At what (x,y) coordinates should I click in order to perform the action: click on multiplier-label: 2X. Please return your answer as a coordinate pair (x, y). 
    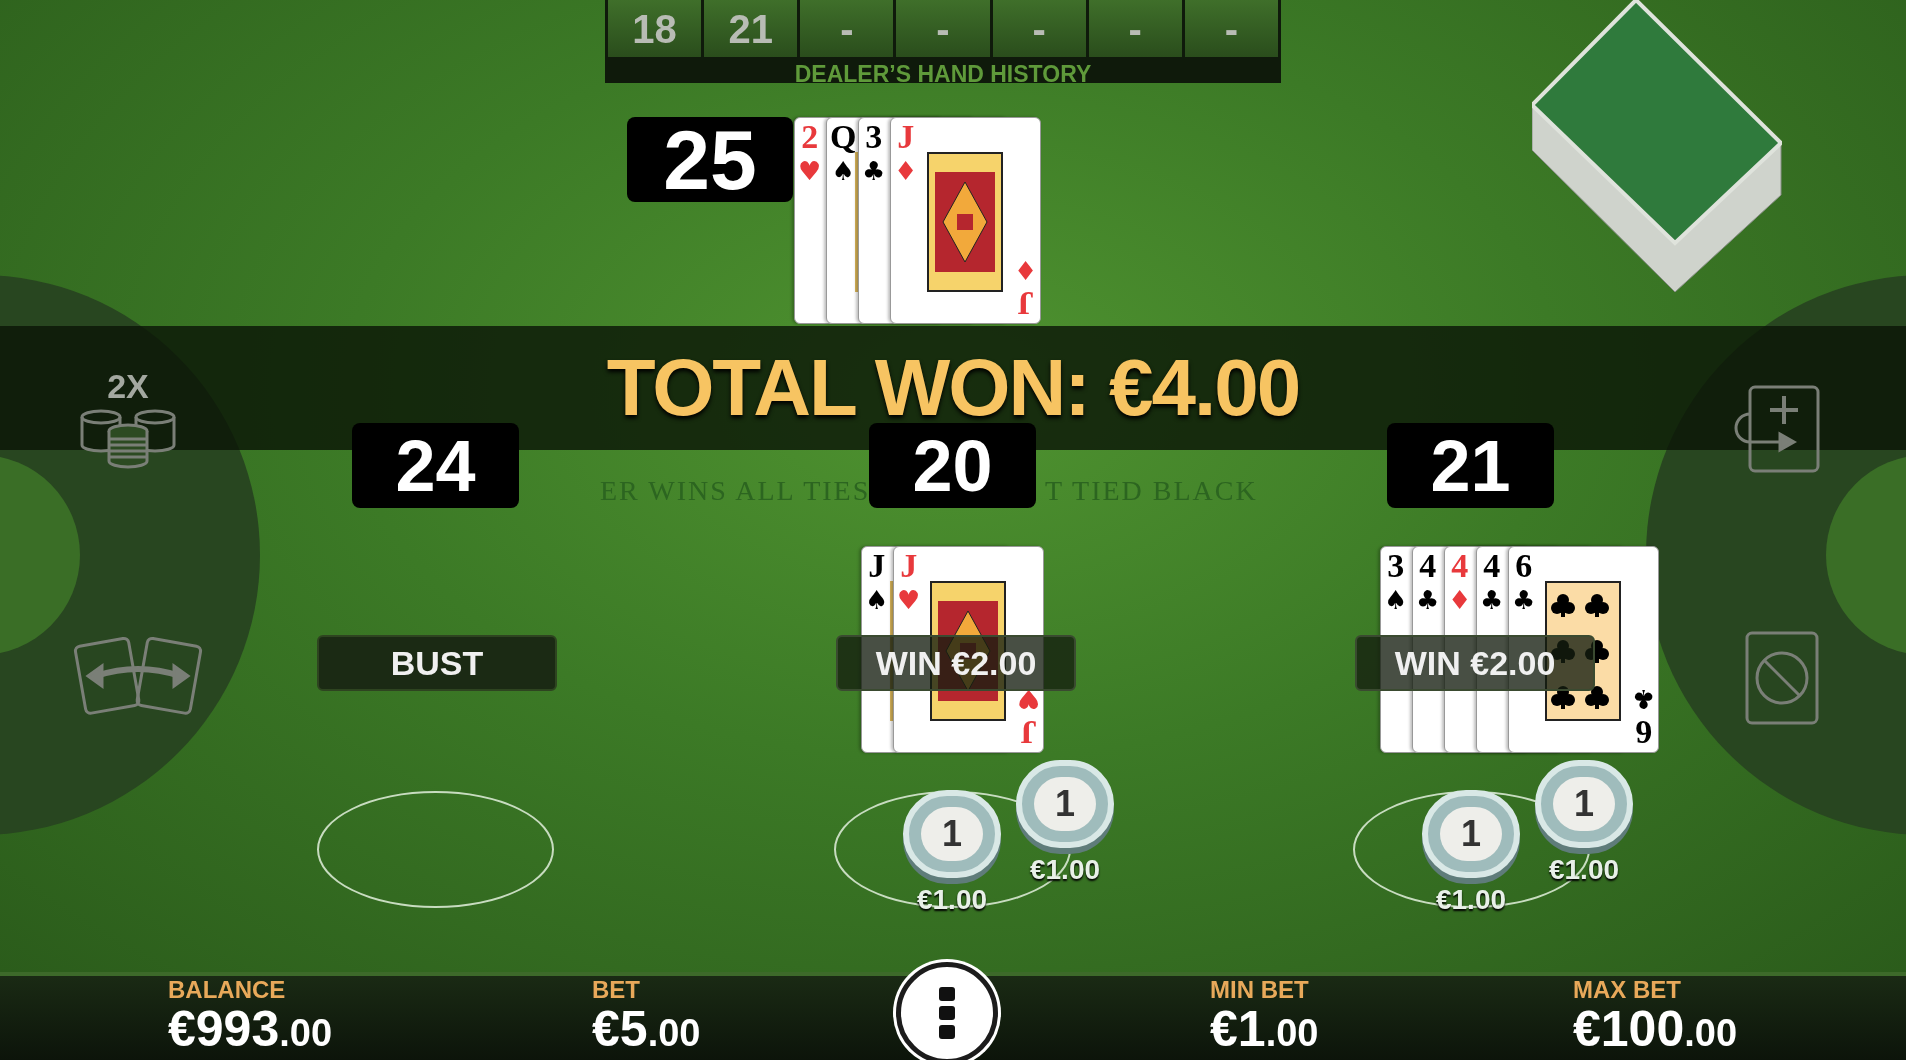
    Looking at the image, I should click on (128, 386).